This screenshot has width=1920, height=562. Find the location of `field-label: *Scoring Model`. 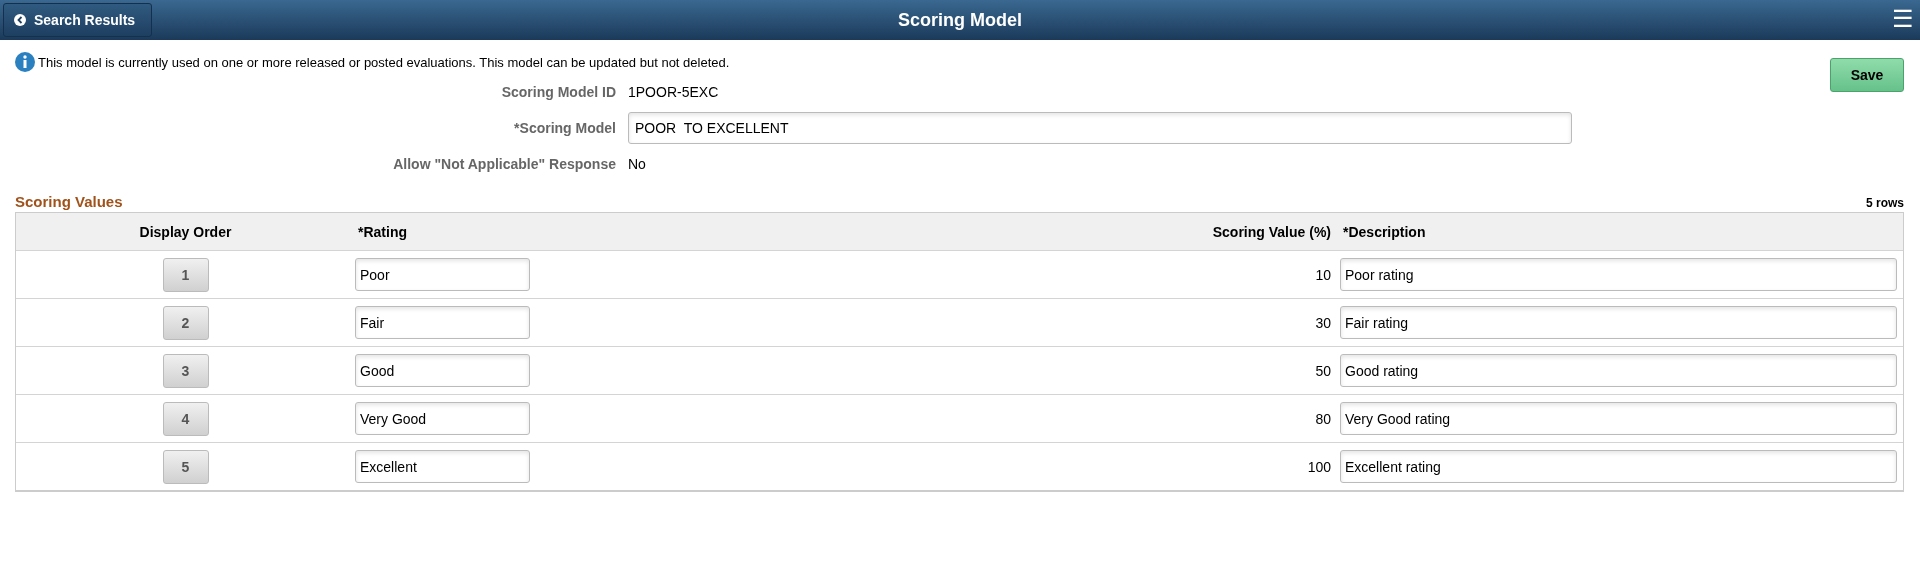

field-label: *Scoring Model is located at coordinates (565, 128).